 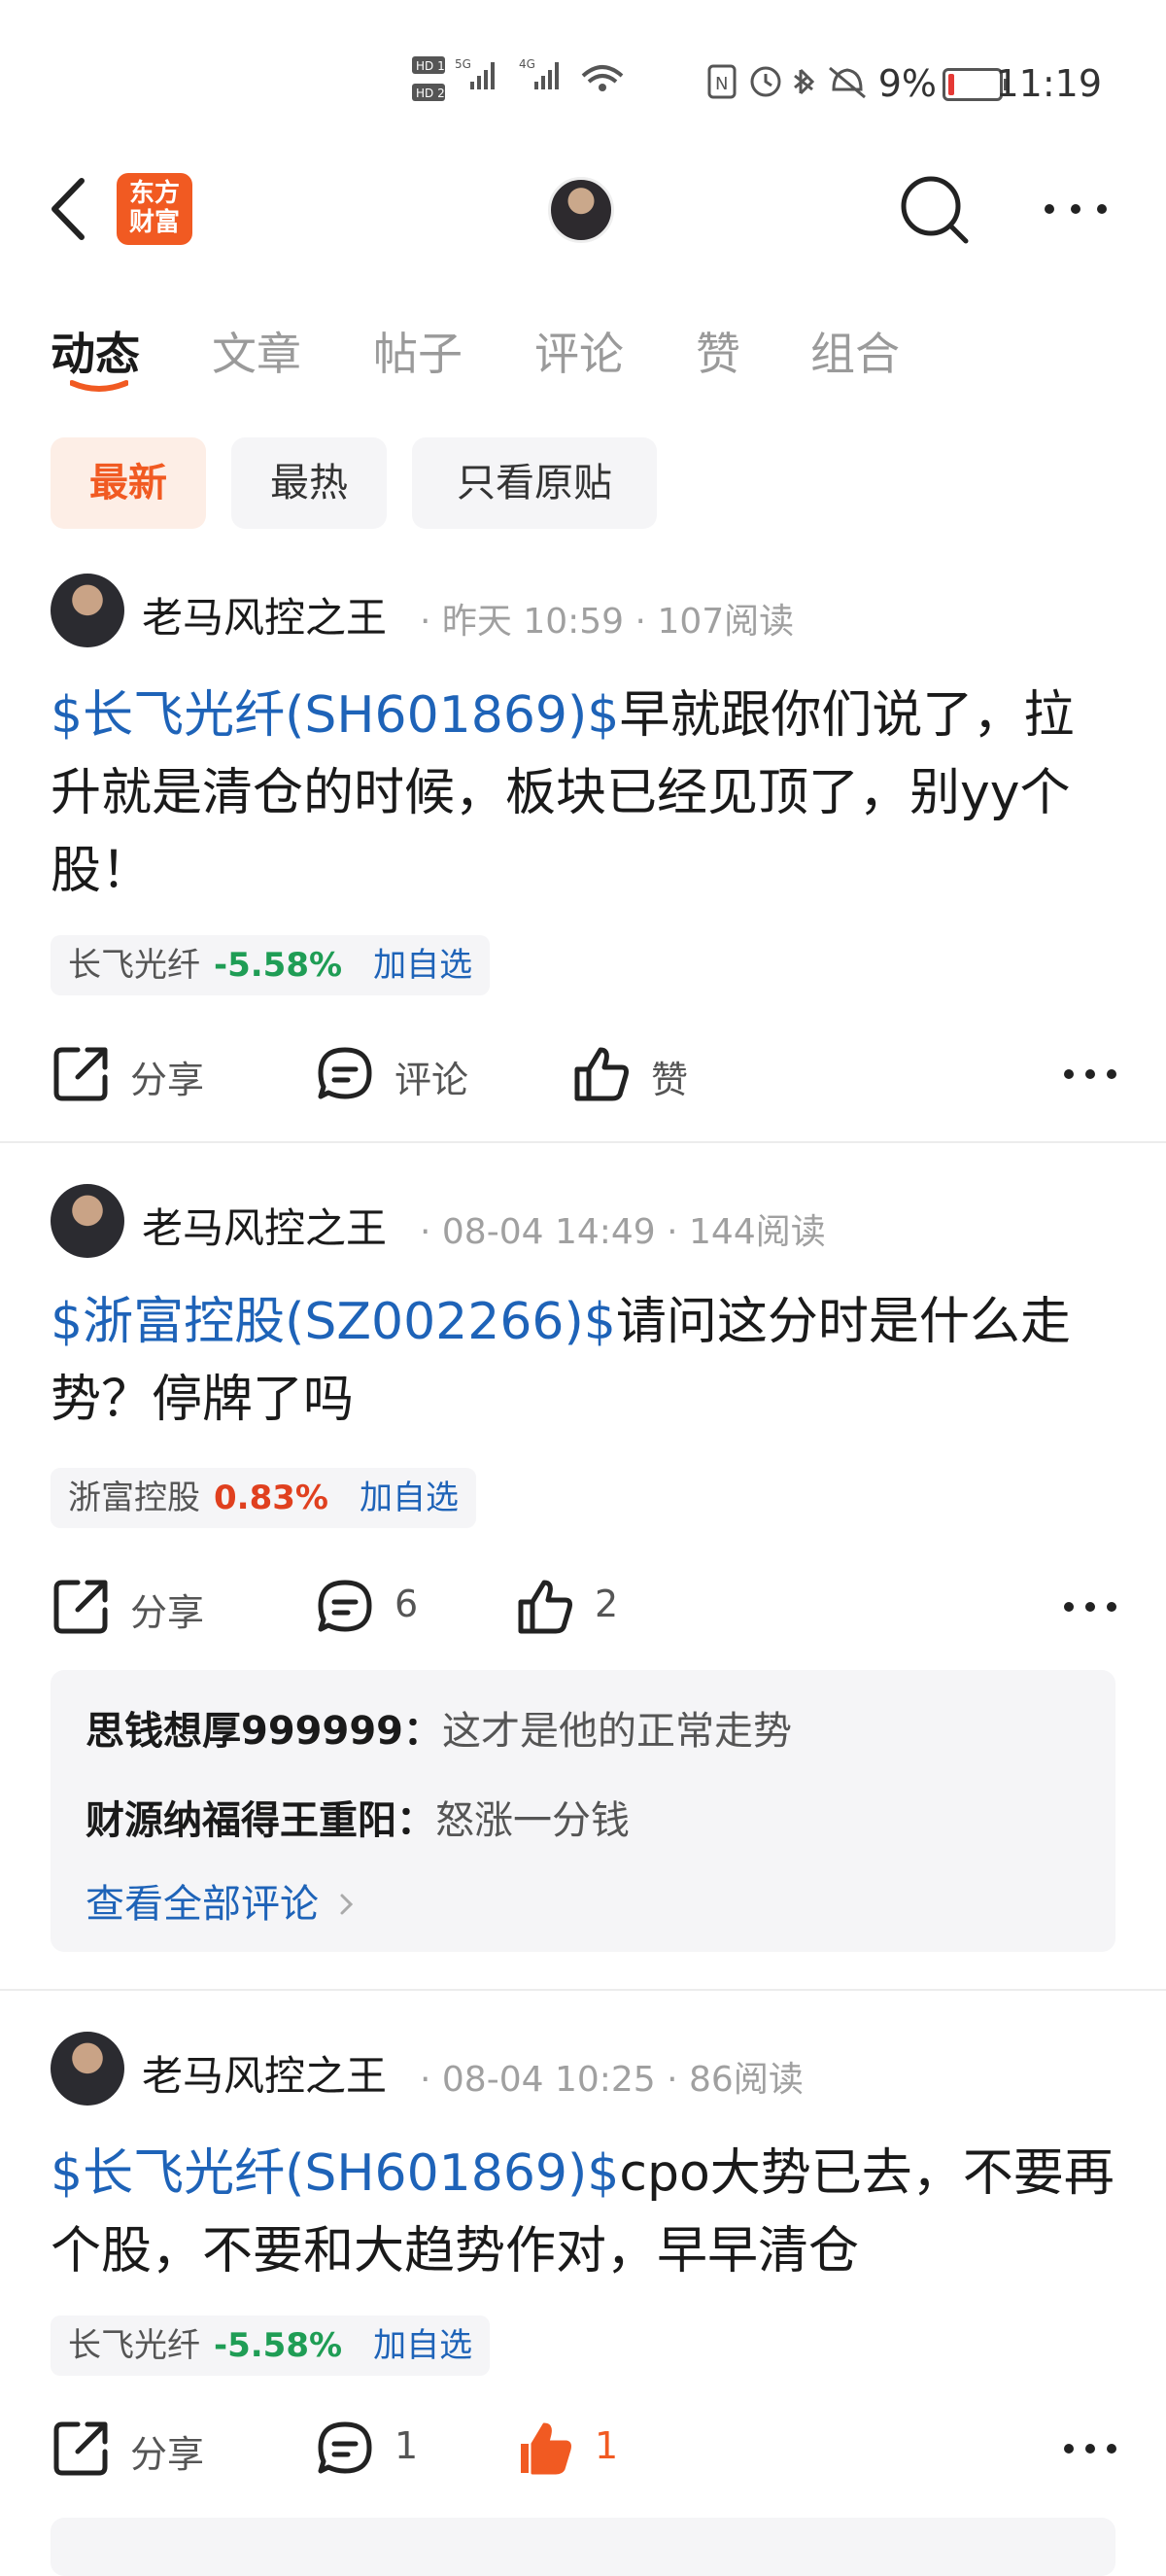 What do you see at coordinates (463, 64) in the screenshot?
I see `svg-text: 5G` at bounding box center [463, 64].